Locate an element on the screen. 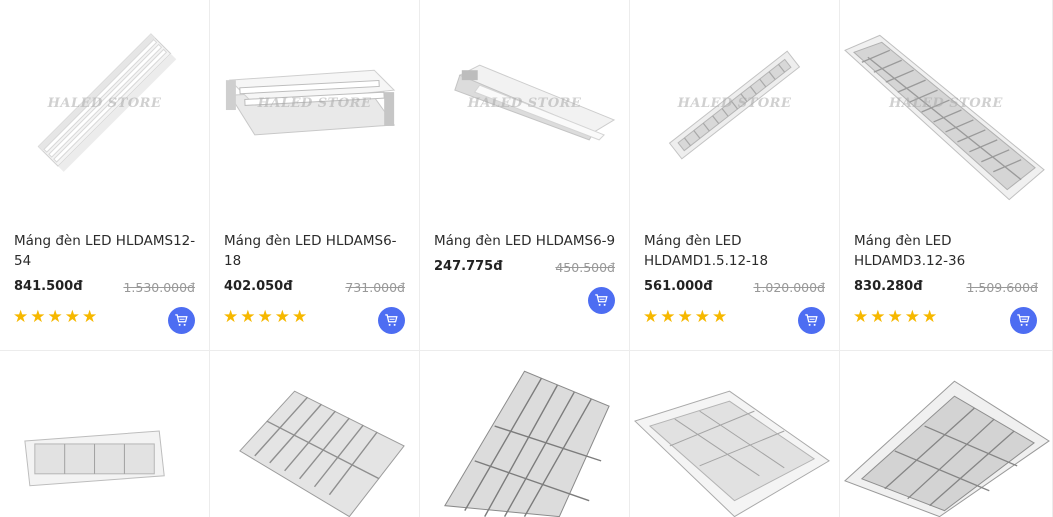  product-title: Máng đèn LED HLDAMS6-18 is located at coordinates (315, 251).